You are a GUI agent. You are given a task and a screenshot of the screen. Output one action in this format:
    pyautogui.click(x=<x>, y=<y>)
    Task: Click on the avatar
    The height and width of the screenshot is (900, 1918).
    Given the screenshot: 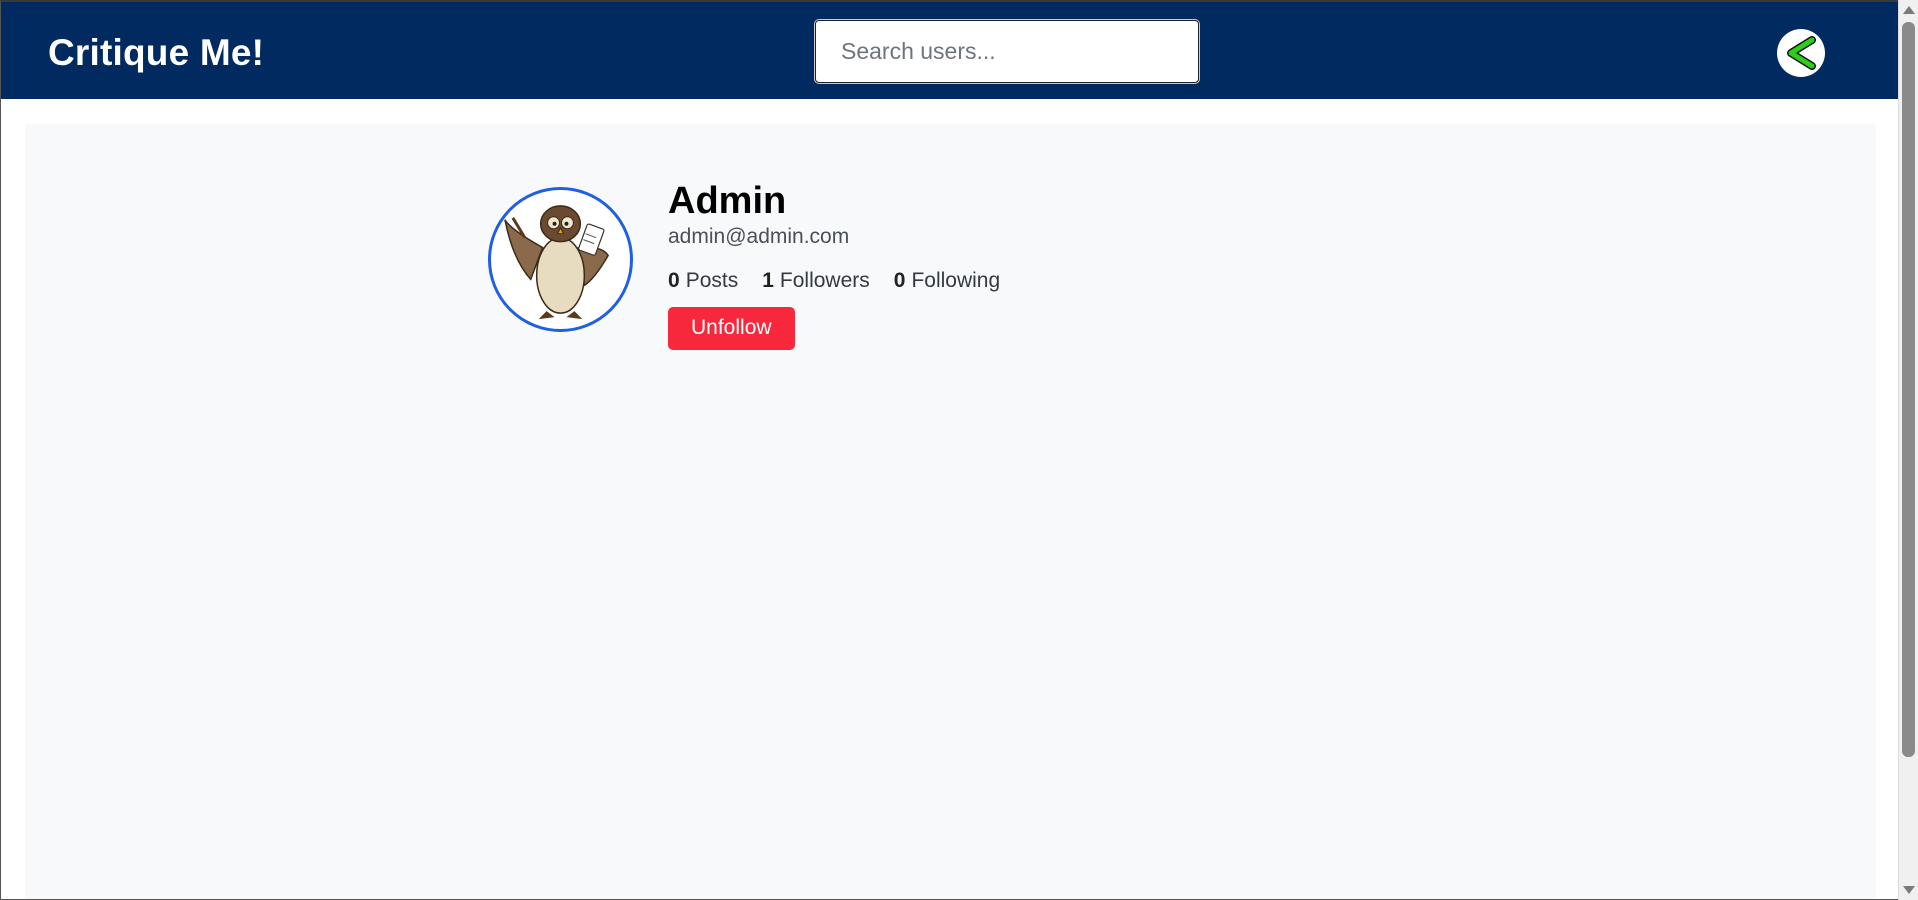 What is the action you would take?
    pyautogui.click(x=560, y=259)
    